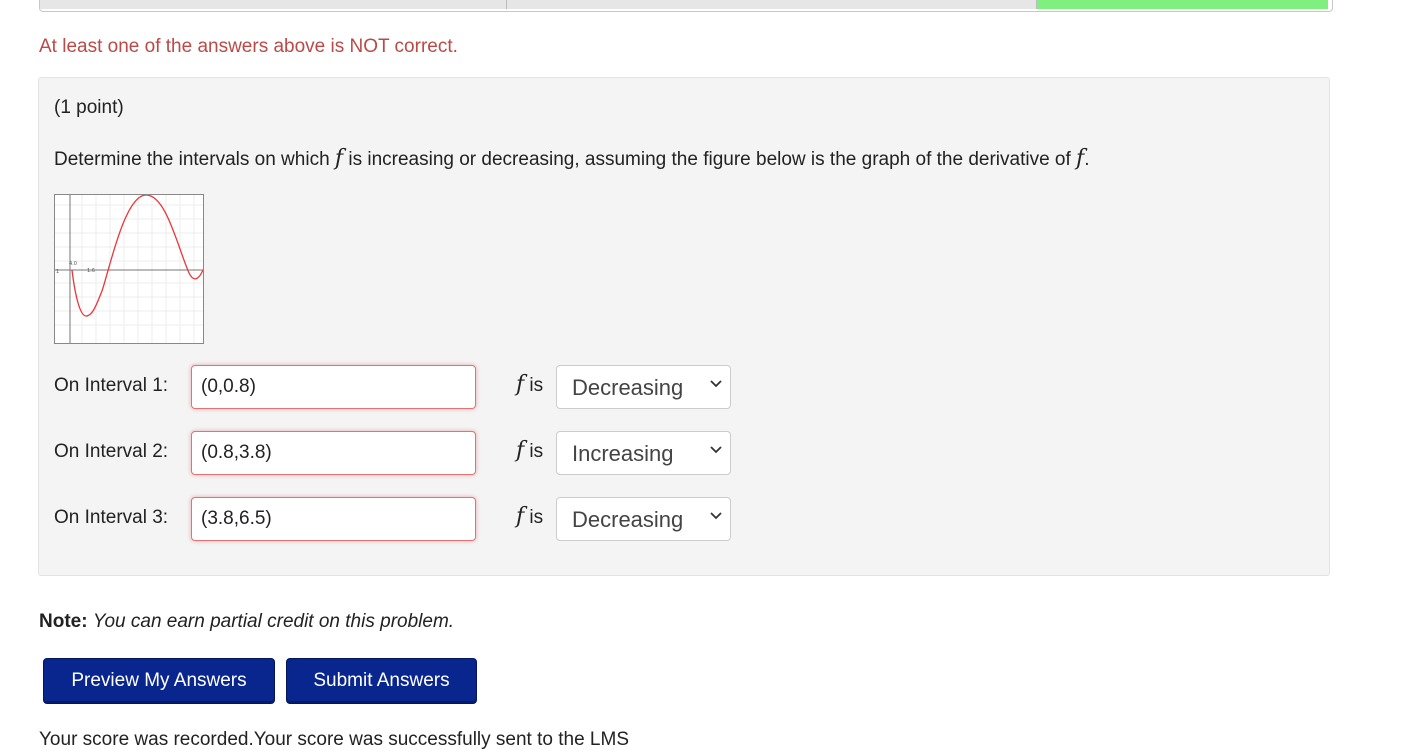  I want to click on interval-1-input, so click(333, 387).